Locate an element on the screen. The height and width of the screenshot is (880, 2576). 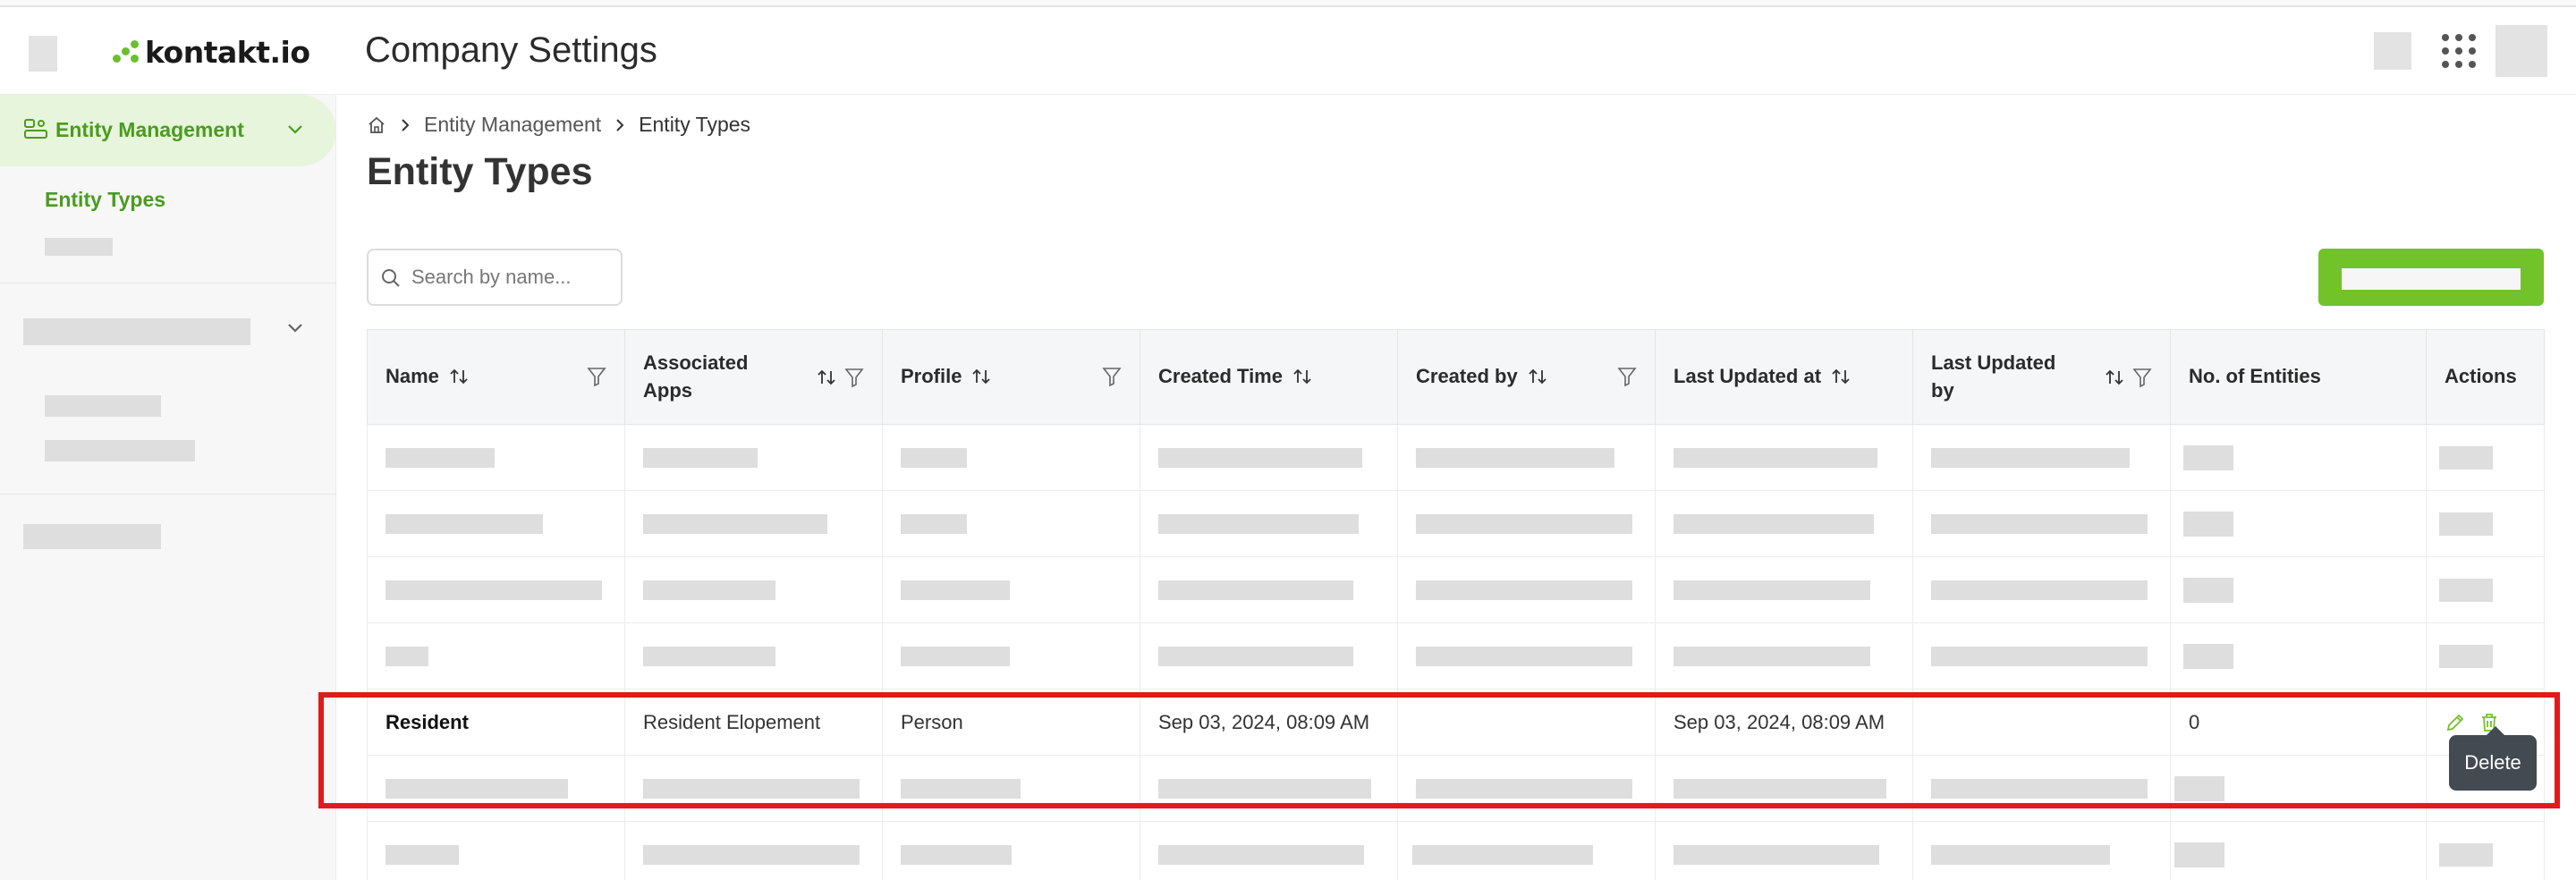
column-label: Associated Apps is located at coordinates (696, 376).